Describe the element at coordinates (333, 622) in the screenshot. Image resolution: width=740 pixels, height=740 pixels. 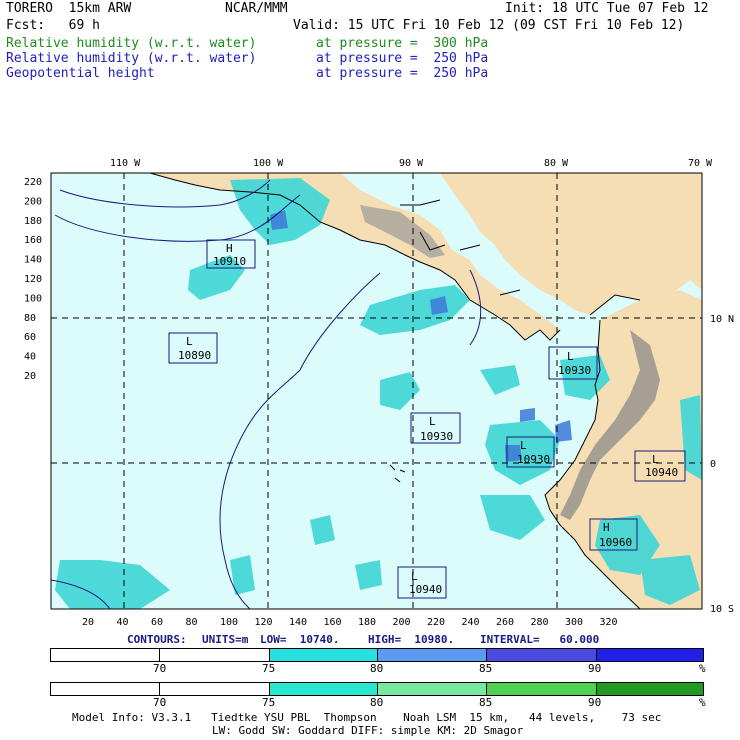
I see `x-tick-label: 160` at that location.